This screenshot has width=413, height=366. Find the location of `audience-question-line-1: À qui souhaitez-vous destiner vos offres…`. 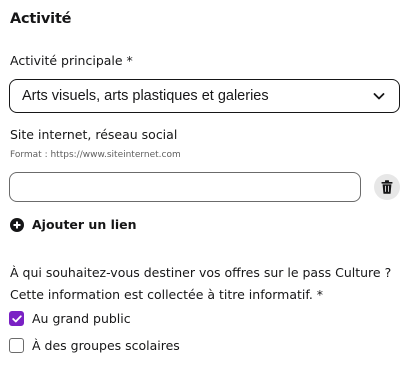

audience-question-line-1: À qui souhaitez-vous destiner vos offres… is located at coordinates (201, 272).